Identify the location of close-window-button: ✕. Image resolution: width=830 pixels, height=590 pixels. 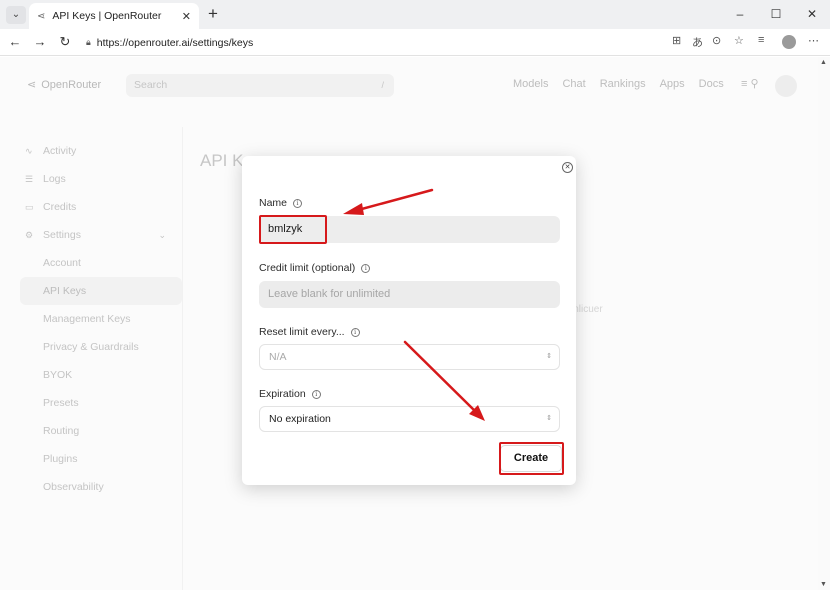
(812, 14).